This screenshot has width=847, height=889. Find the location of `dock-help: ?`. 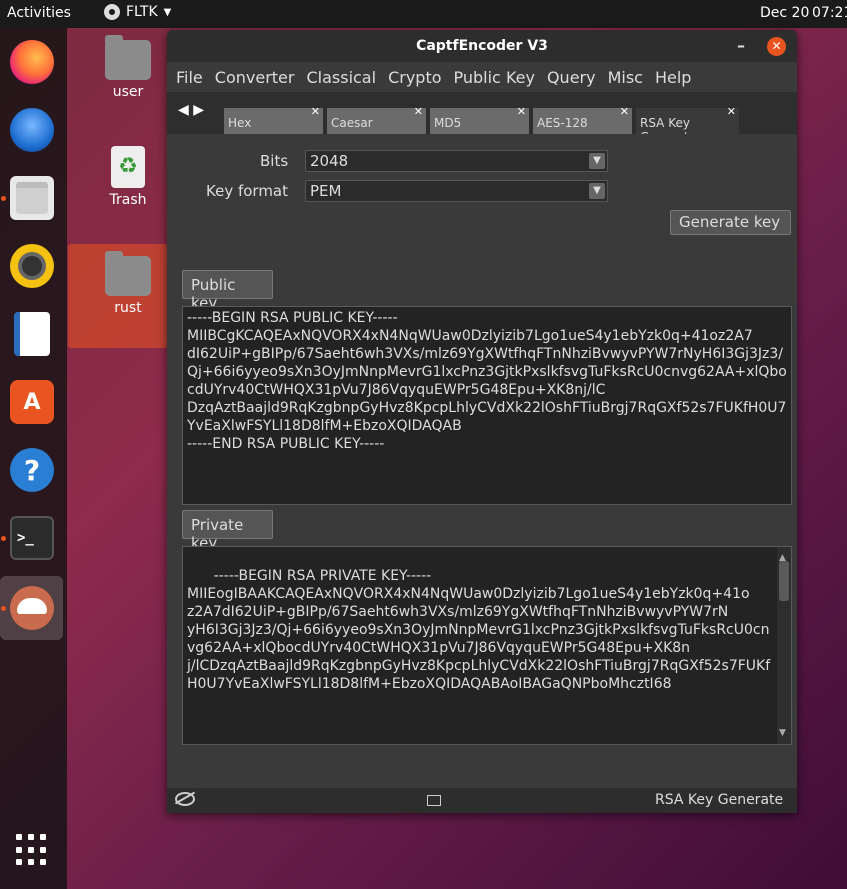

dock-help: ? is located at coordinates (32, 470).